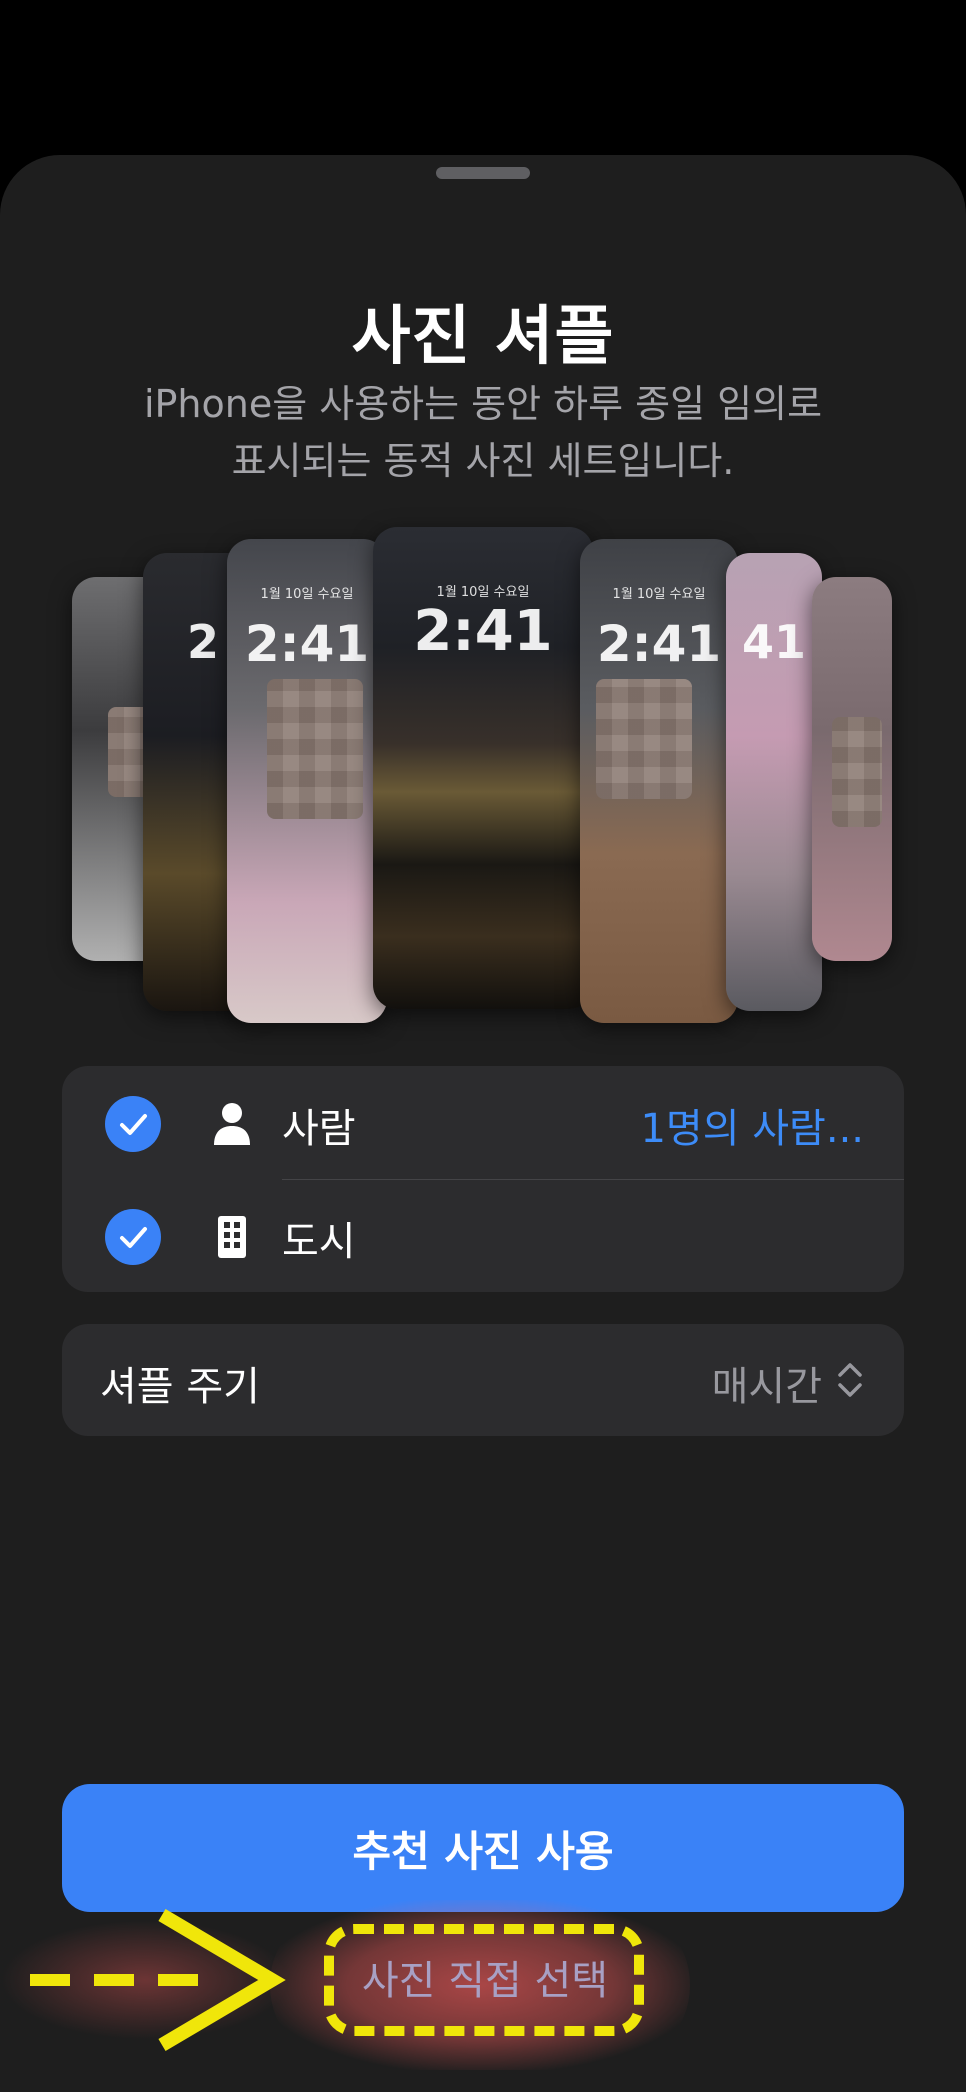 This screenshot has height=2092, width=966. What do you see at coordinates (232, 1237) in the screenshot?
I see `building-icon` at bounding box center [232, 1237].